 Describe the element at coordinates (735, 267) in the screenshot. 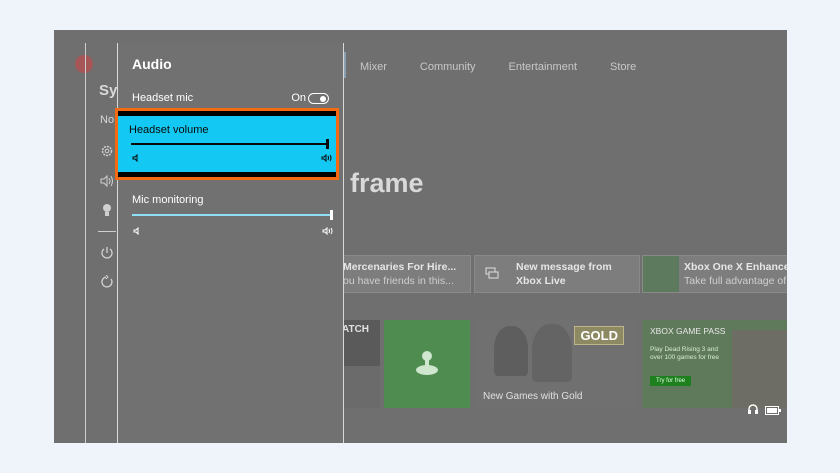

I see `card-title: Xbox One X Enhance` at that location.